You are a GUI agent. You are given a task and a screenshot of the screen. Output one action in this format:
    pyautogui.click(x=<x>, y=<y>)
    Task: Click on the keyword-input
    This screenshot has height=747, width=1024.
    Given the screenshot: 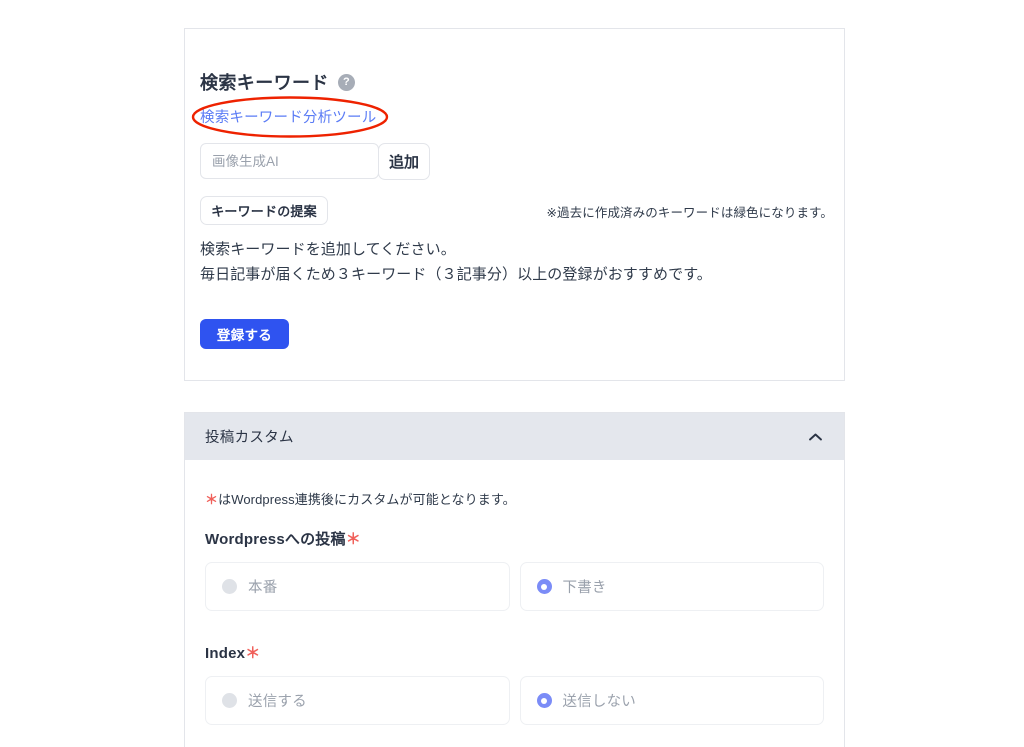 What is the action you would take?
    pyautogui.click(x=289, y=161)
    